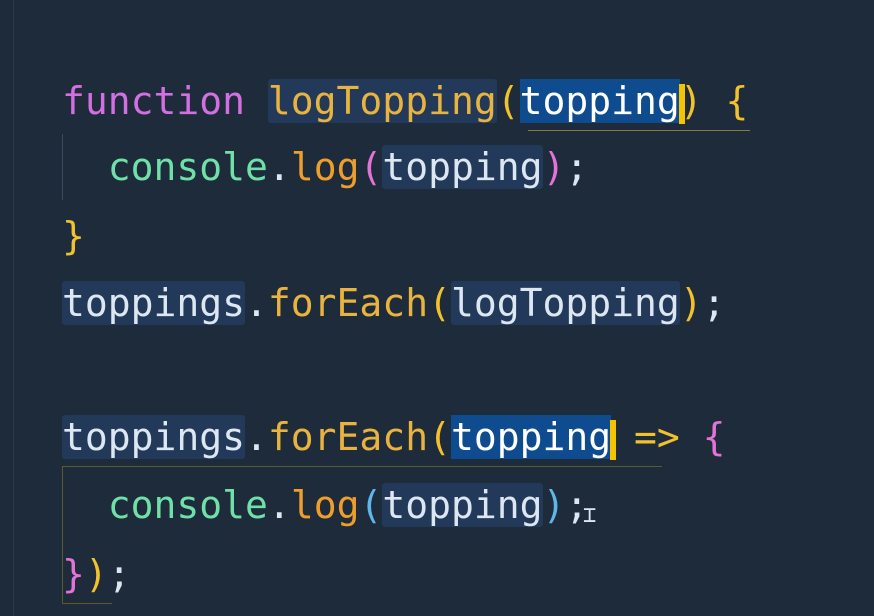  I want to click on code-line-6: toppings.forEach(topping => {, so click(394, 437).